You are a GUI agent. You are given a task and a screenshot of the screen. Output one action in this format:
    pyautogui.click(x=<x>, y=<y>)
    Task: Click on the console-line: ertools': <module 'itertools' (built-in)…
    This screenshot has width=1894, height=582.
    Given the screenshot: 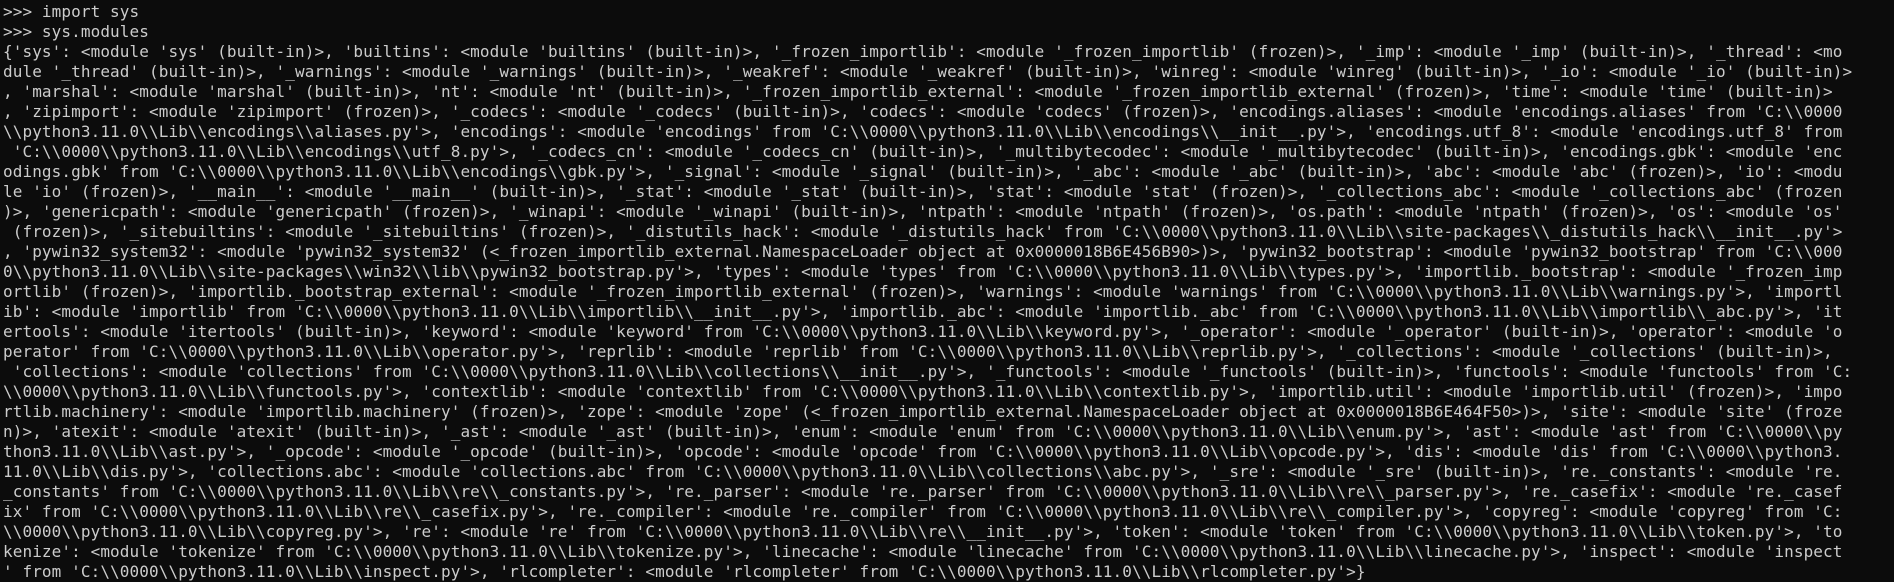 What is the action you would take?
    pyautogui.click(x=923, y=331)
    